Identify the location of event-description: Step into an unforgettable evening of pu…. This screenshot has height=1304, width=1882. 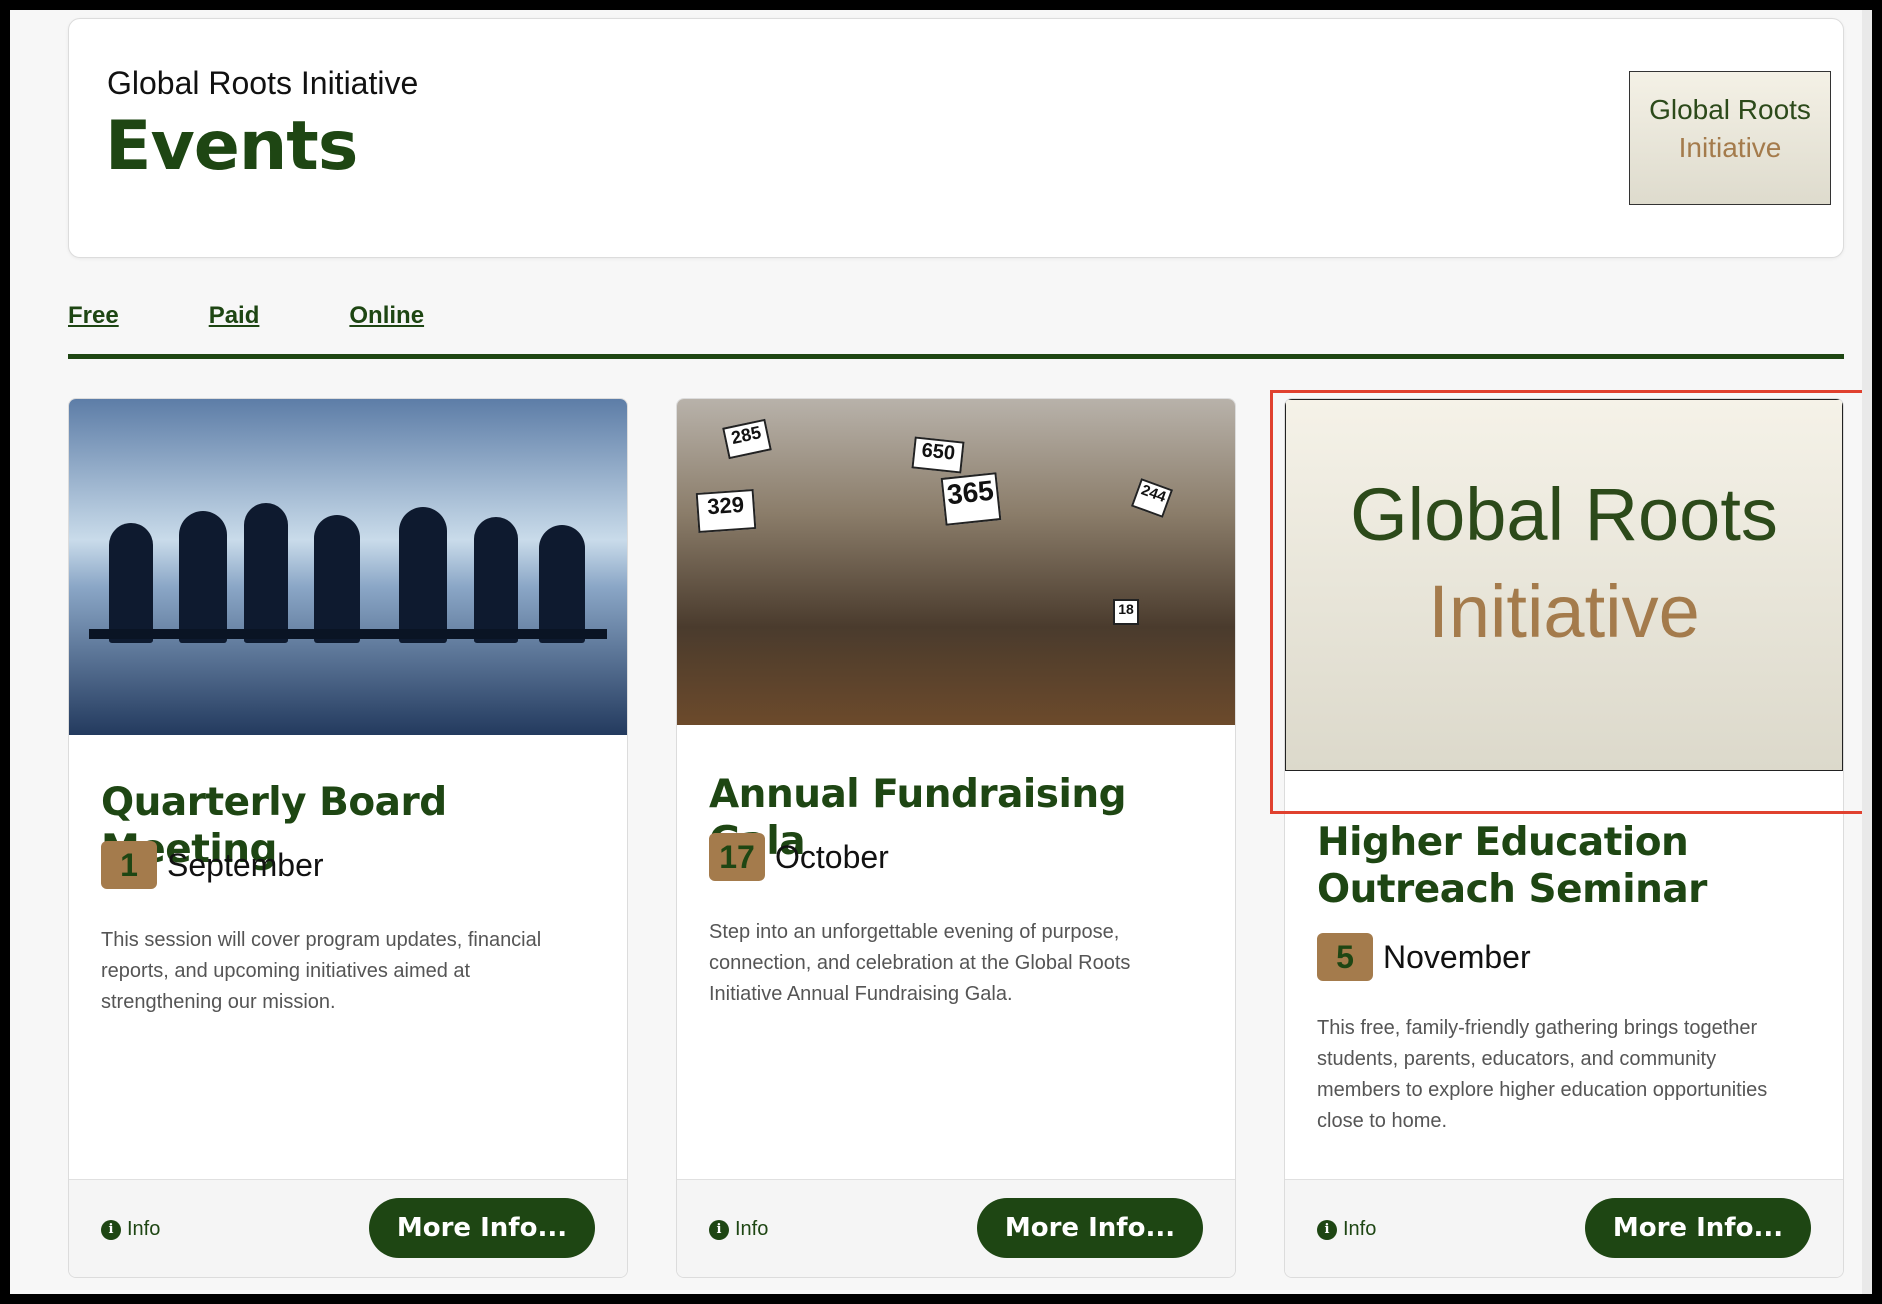
(920, 963).